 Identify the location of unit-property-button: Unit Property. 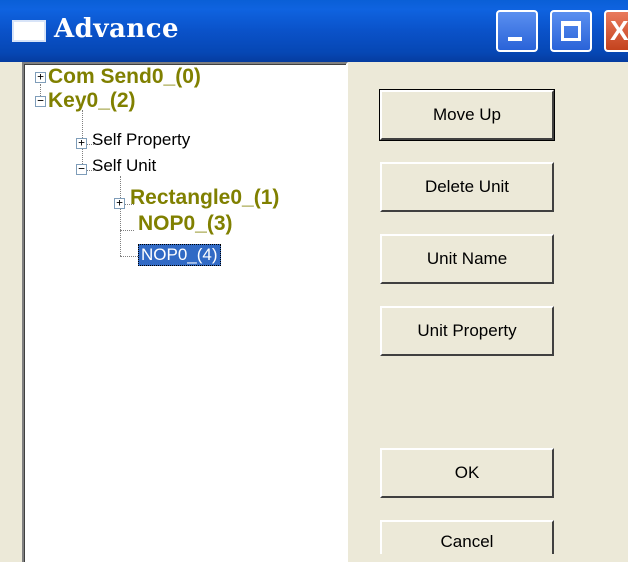
(467, 331).